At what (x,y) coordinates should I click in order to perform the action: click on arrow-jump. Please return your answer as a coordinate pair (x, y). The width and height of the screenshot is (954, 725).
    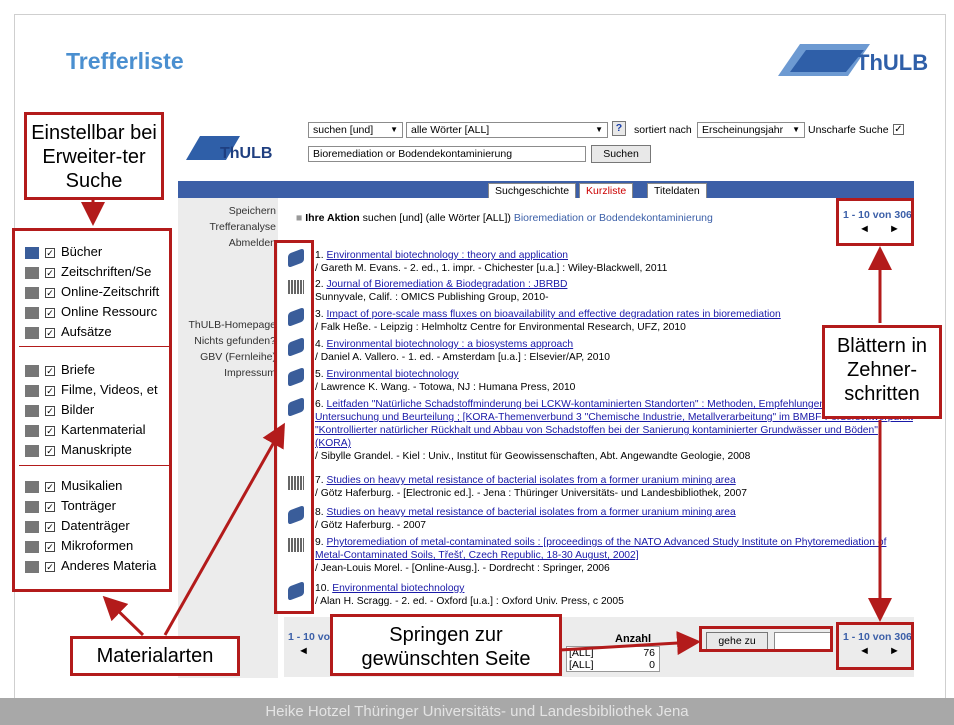
    Looking at the image, I should click on (630, 643).